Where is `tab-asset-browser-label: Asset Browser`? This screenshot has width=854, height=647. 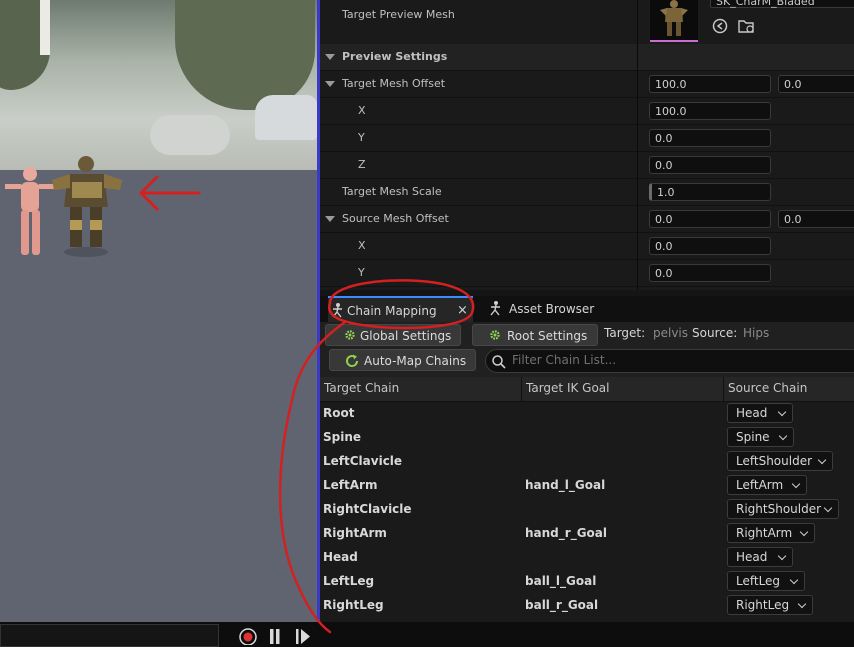 tab-asset-browser-label: Asset Browser is located at coordinates (552, 309).